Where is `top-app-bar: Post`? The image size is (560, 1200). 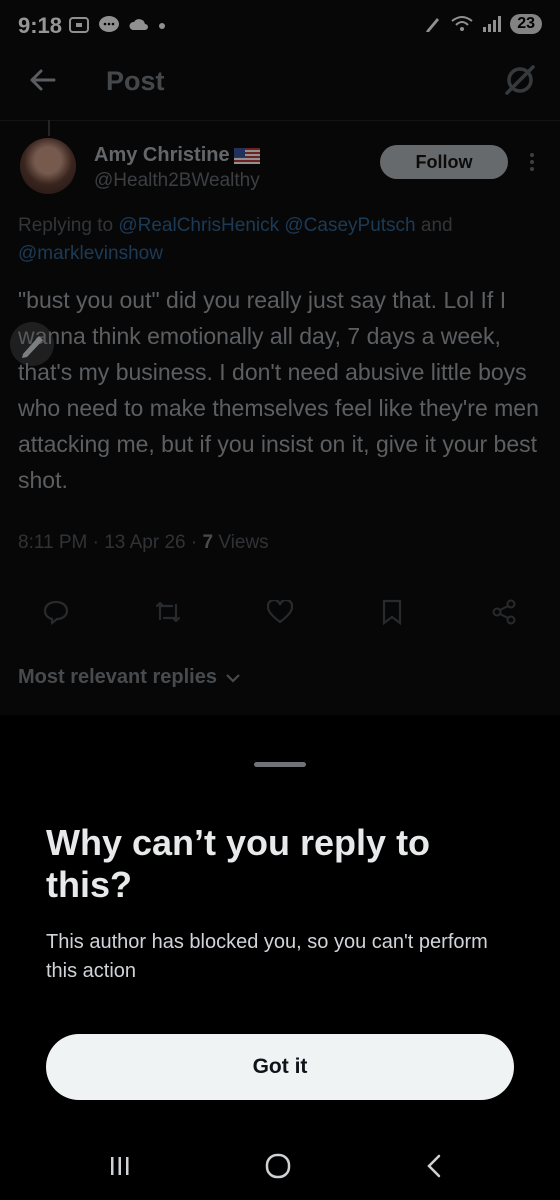 top-app-bar: Post is located at coordinates (280, 82).